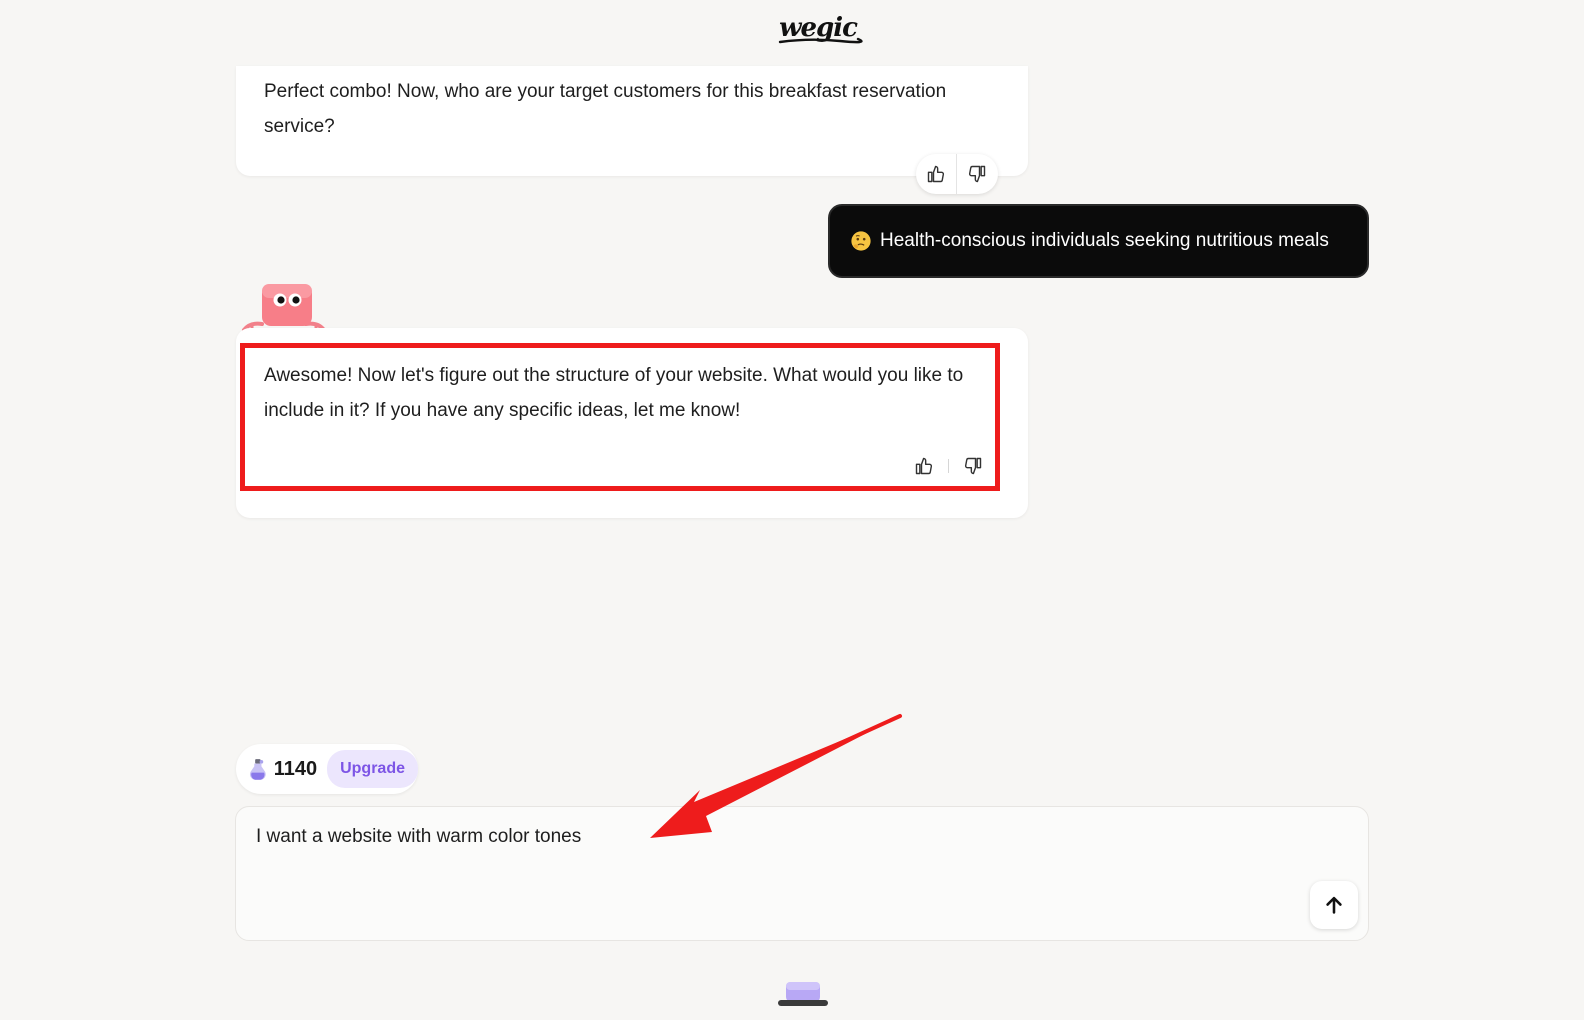 The width and height of the screenshot is (1584, 1020). Describe the element at coordinates (756, 837) in the screenshot. I see `message-input` at that location.